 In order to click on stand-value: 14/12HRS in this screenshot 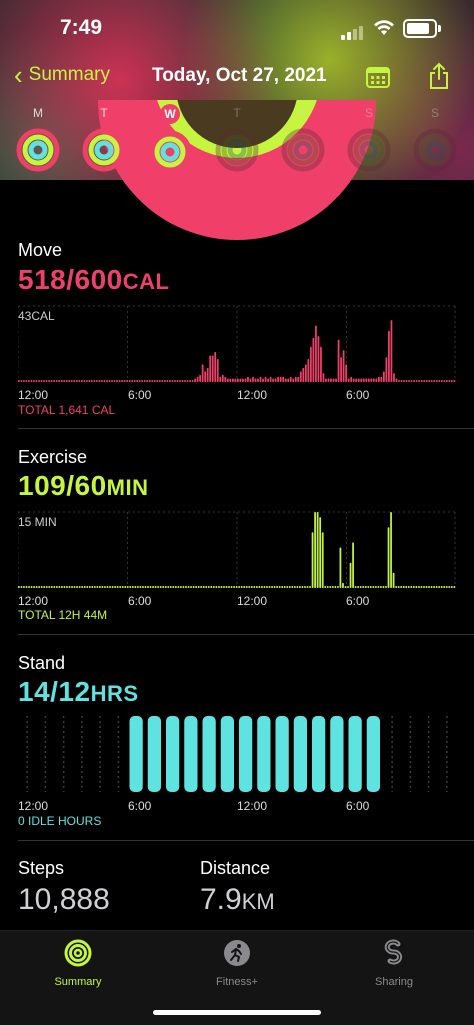, I will do `click(78, 692)`.